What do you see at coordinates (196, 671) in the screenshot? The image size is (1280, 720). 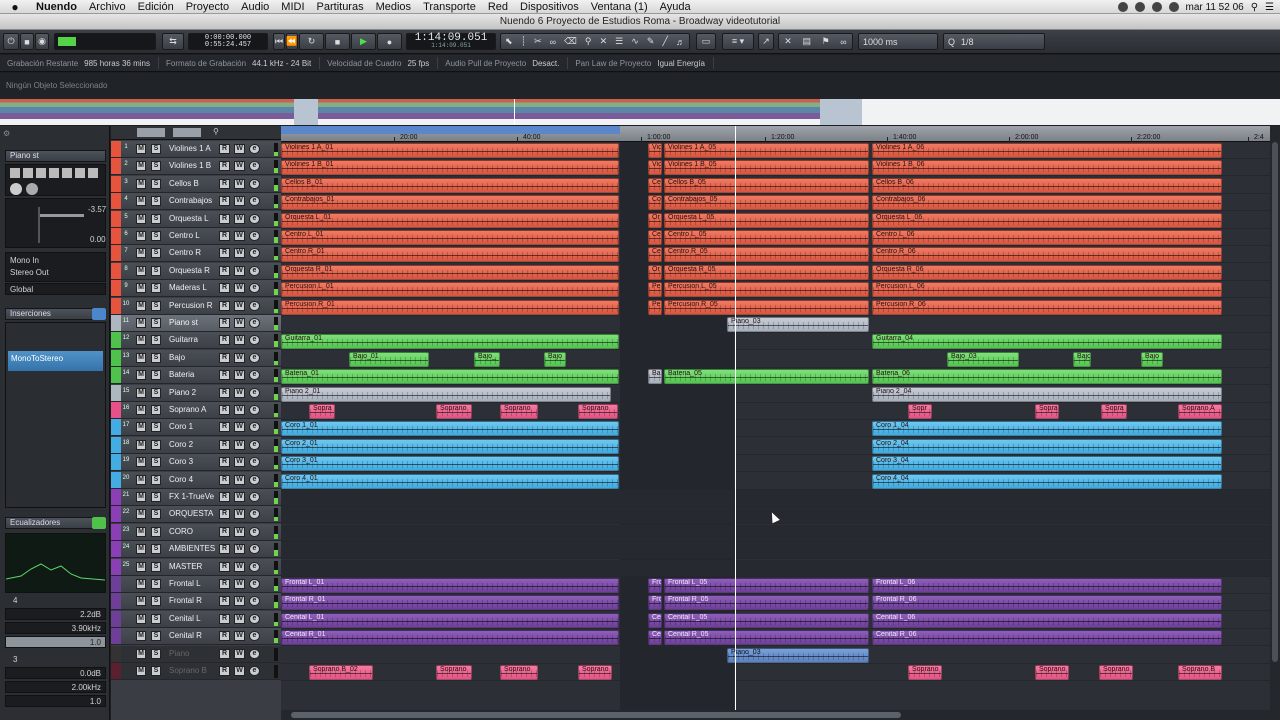 I see `track-header: M S Soprano BRWe` at bounding box center [196, 671].